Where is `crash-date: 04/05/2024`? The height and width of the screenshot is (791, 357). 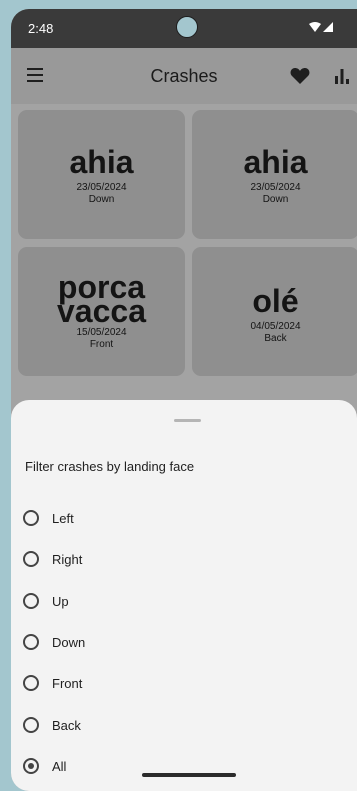 crash-date: 04/05/2024 is located at coordinates (275, 326).